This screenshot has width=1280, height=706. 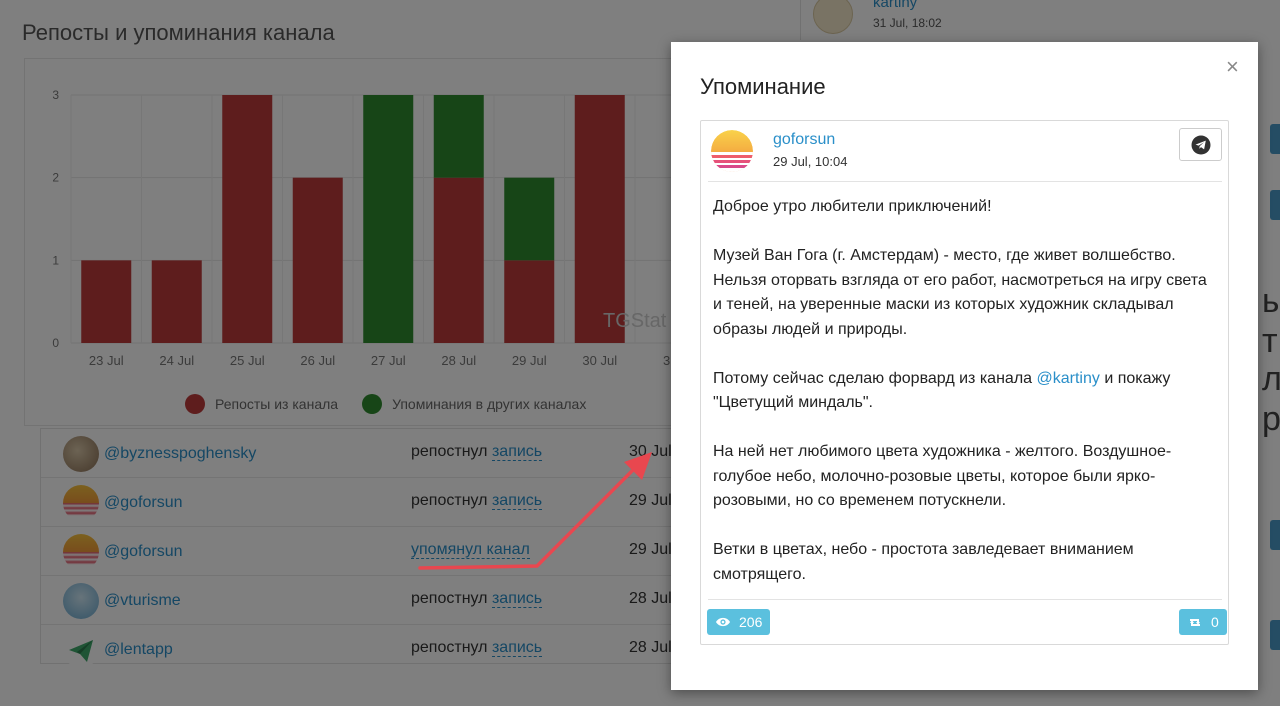 What do you see at coordinates (1195, 622) in the screenshot?
I see `retweet-icon` at bounding box center [1195, 622].